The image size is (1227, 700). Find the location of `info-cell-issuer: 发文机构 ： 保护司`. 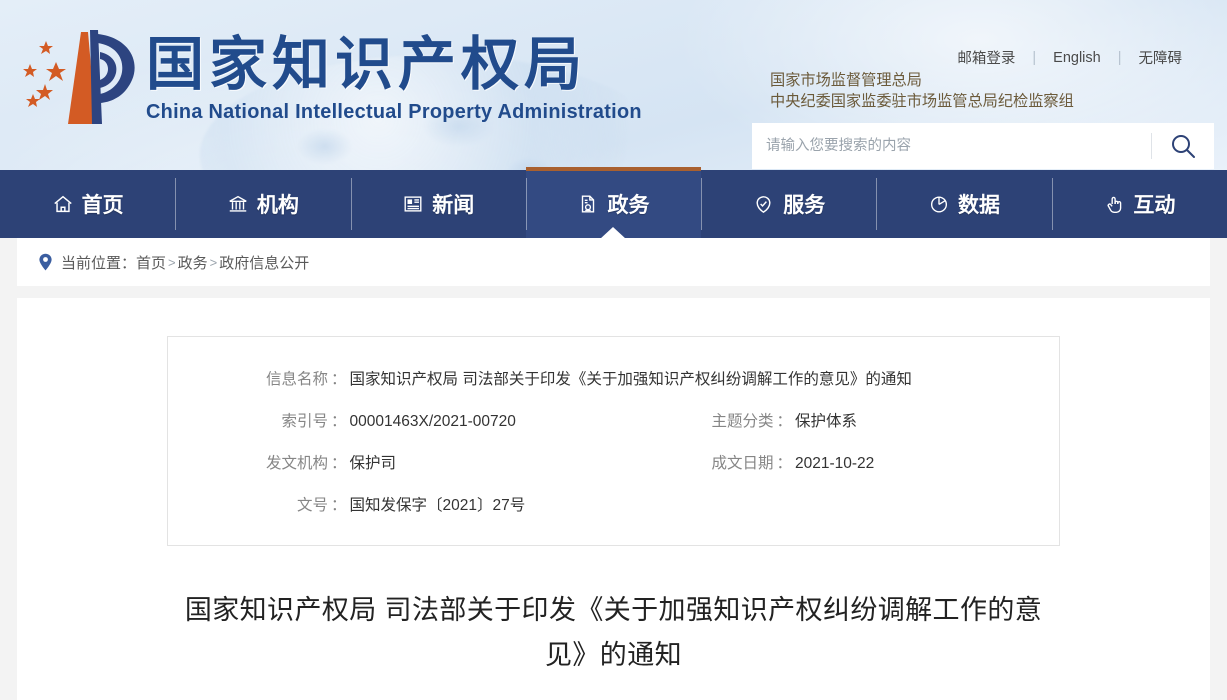

info-cell-issuer: 发文机构 ： 保护司 is located at coordinates (391, 464).